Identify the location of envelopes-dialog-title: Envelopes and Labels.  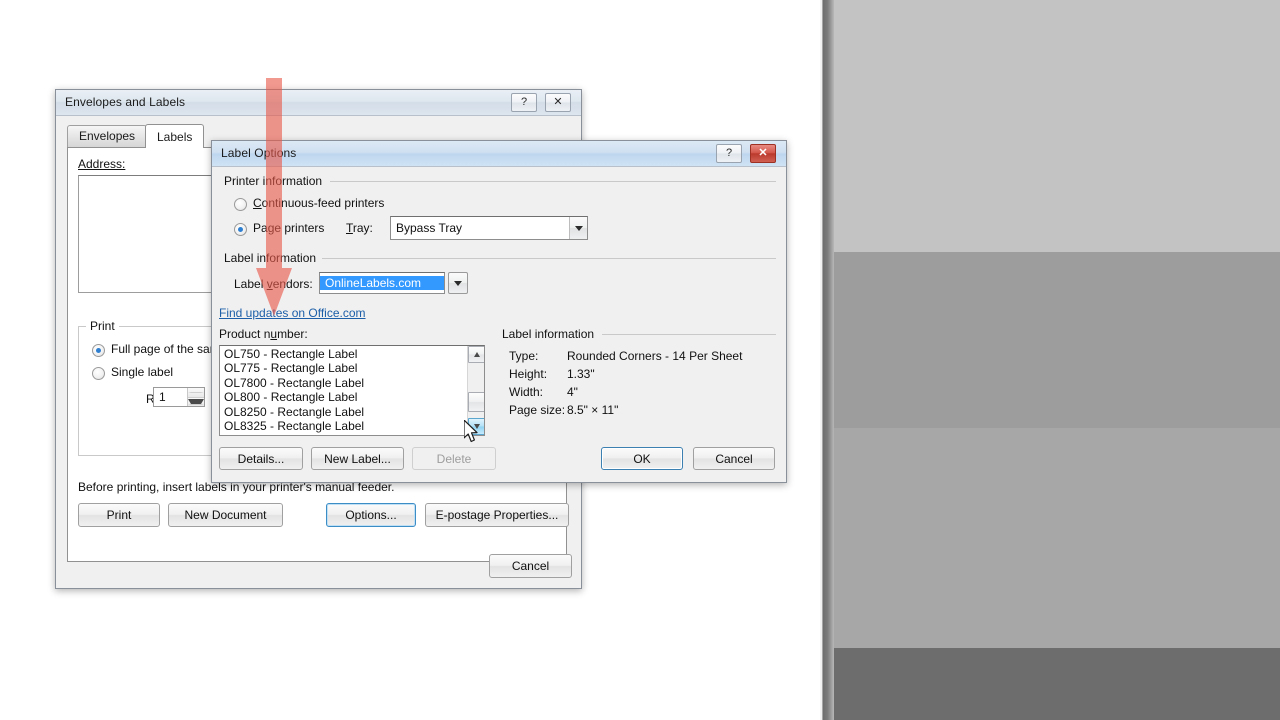
(125, 102).